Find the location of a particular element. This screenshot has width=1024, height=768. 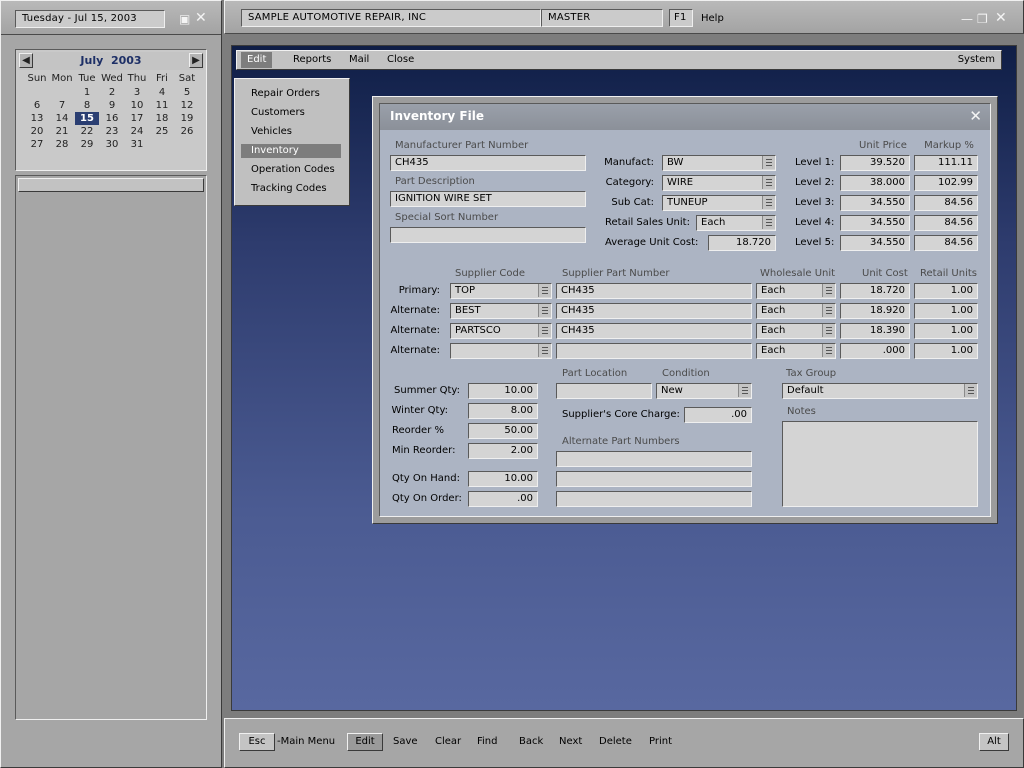

restore-icon: ❐ is located at coordinates (982, 19).